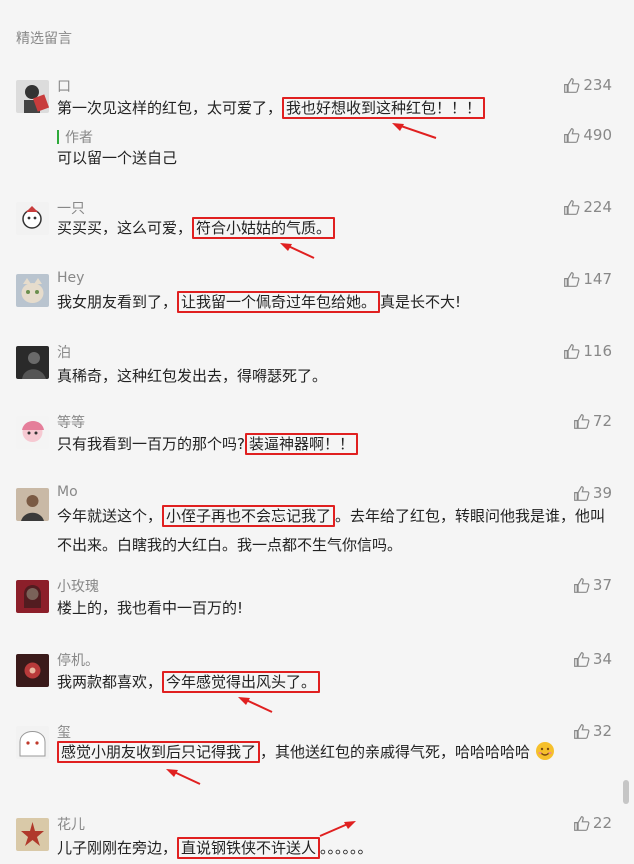 Image resolution: width=634 pixels, height=864 pixels. Describe the element at coordinates (602, 731) in the screenshot. I see `like-count: 32` at that location.